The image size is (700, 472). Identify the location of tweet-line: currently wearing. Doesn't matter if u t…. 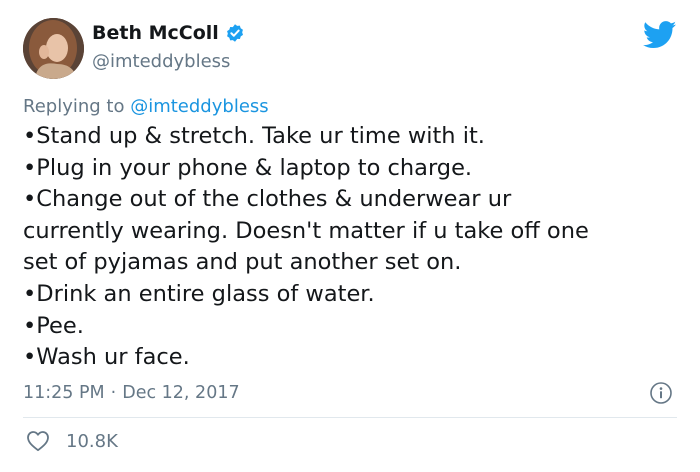
(306, 230).